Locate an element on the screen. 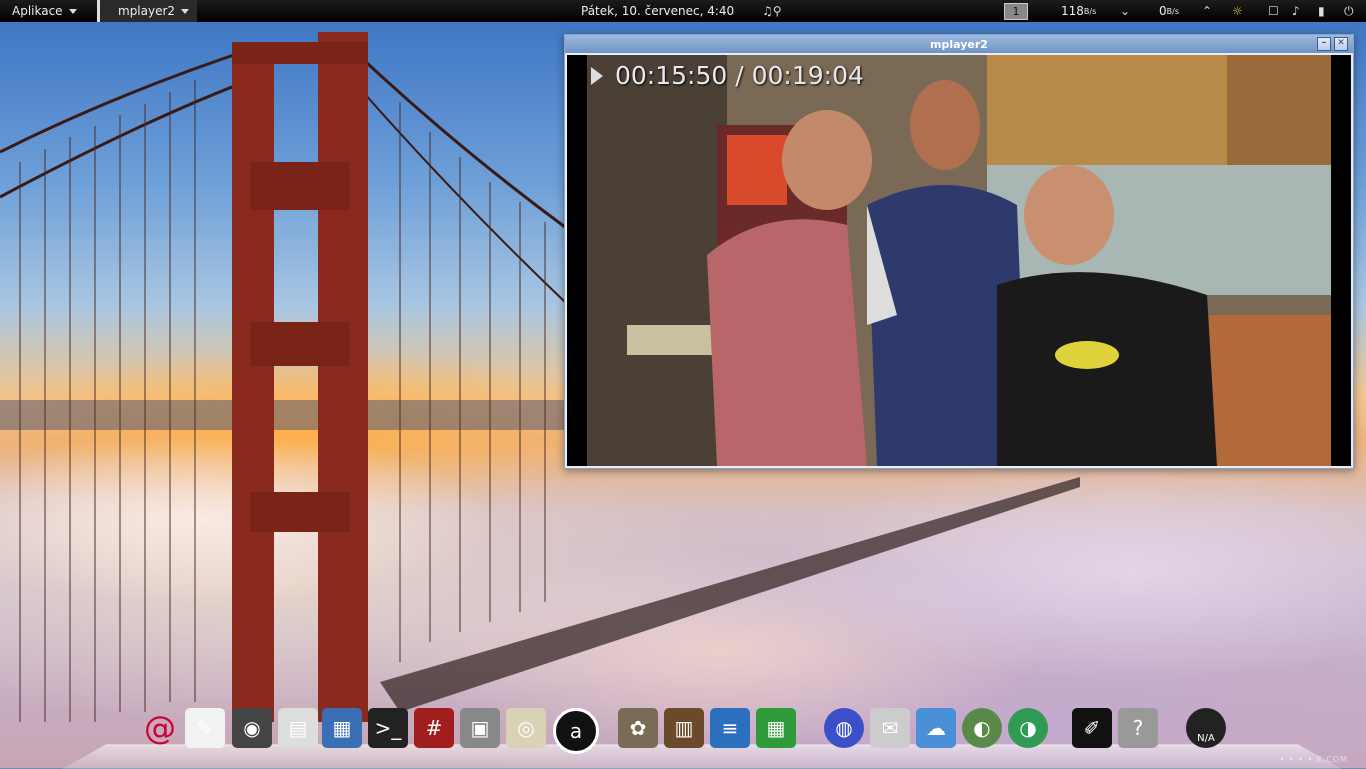  debian-icon: @ is located at coordinates (160, 728).